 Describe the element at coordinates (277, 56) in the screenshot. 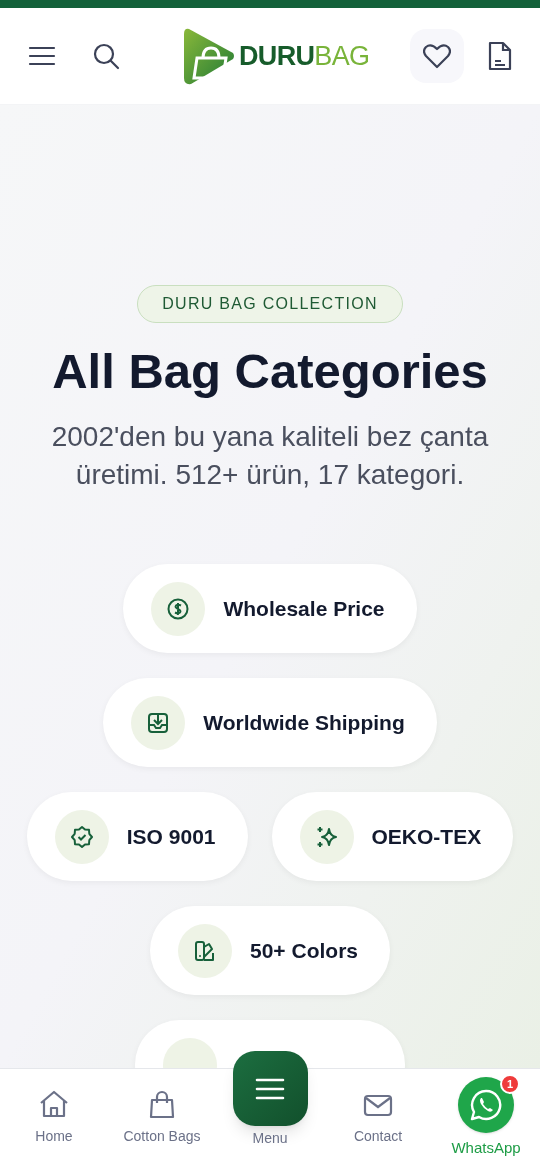

I see `logo-text: DURU` at that location.